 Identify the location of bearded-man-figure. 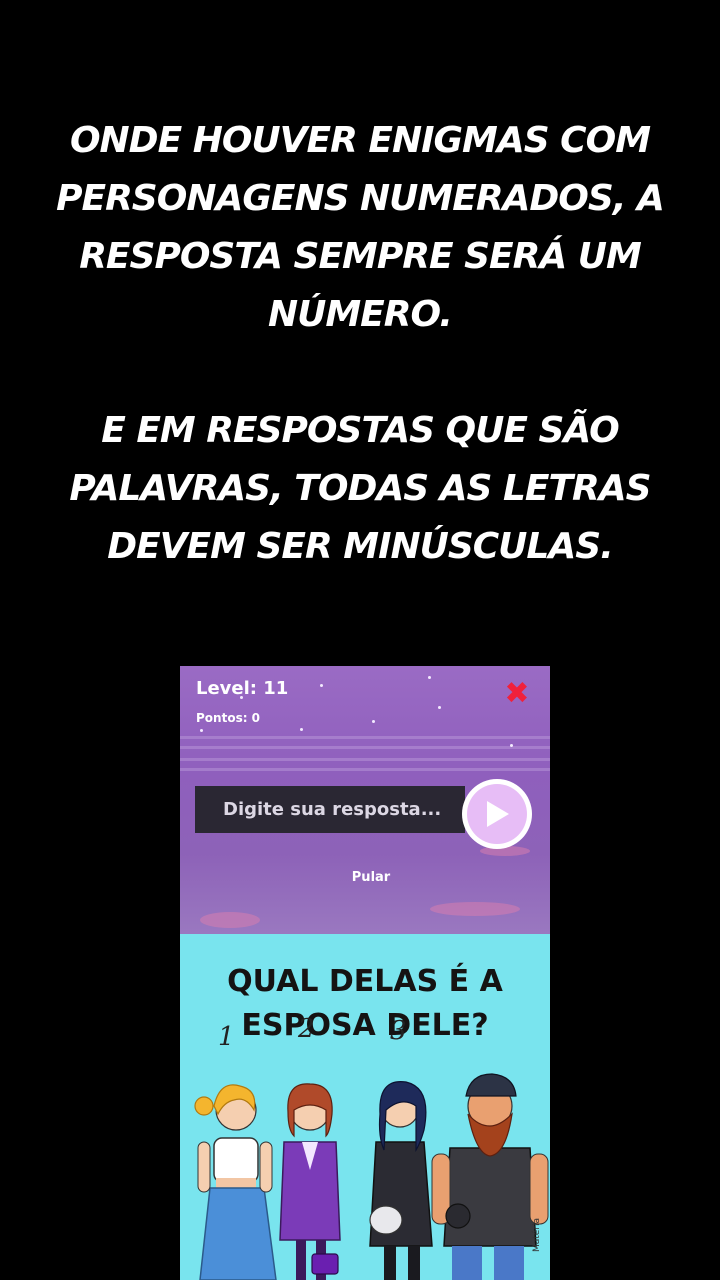
(490, 1176).